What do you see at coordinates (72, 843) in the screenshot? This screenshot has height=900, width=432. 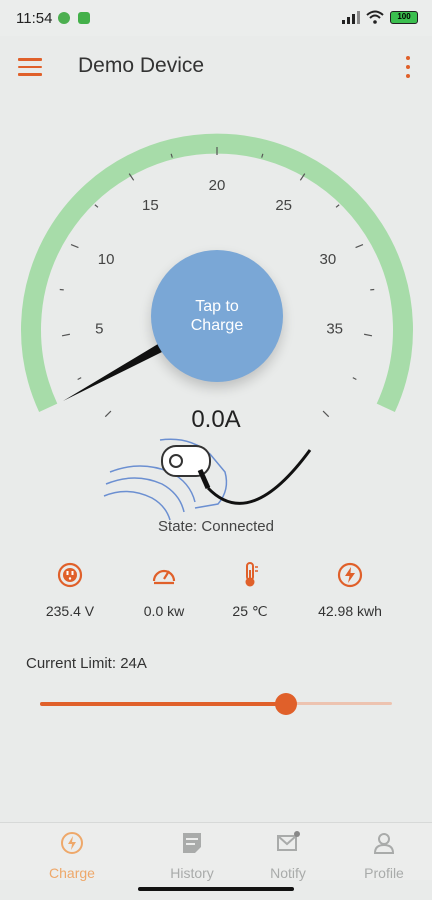 I see `charge-icon` at bounding box center [72, 843].